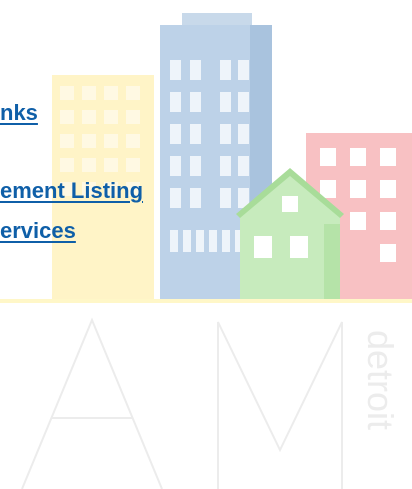 This screenshot has height=489, width=412. What do you see at coordinates (71, 191) in the screenshot?
I see `link-placement-listing: ement Listing` at bounding box center [71, 191].